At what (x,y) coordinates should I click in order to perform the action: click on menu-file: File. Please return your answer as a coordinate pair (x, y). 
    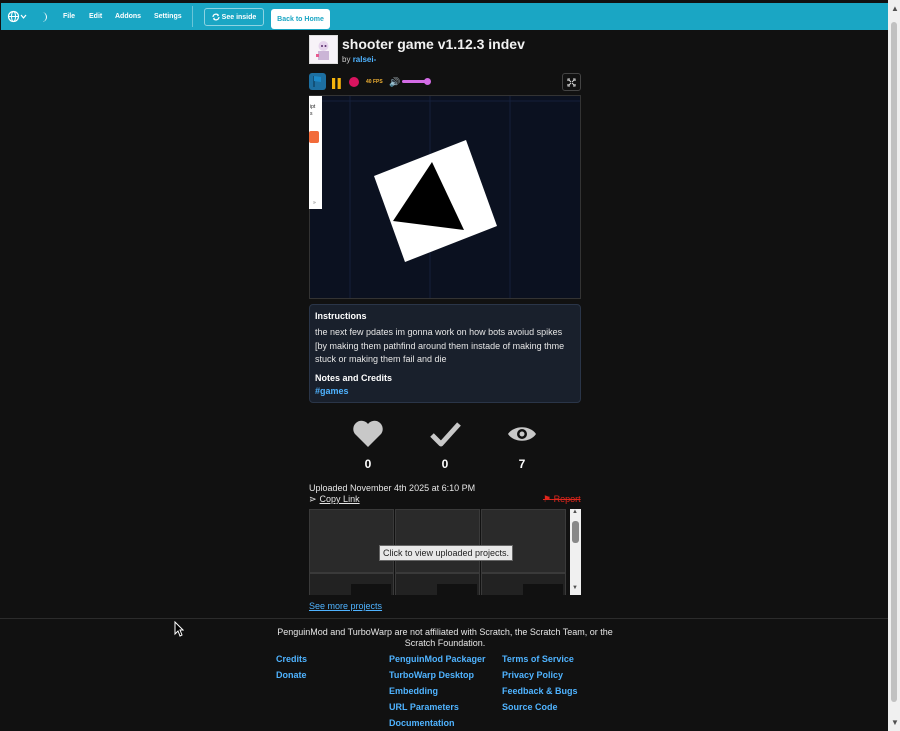
    Looking at the image, I should click on (69, 16).